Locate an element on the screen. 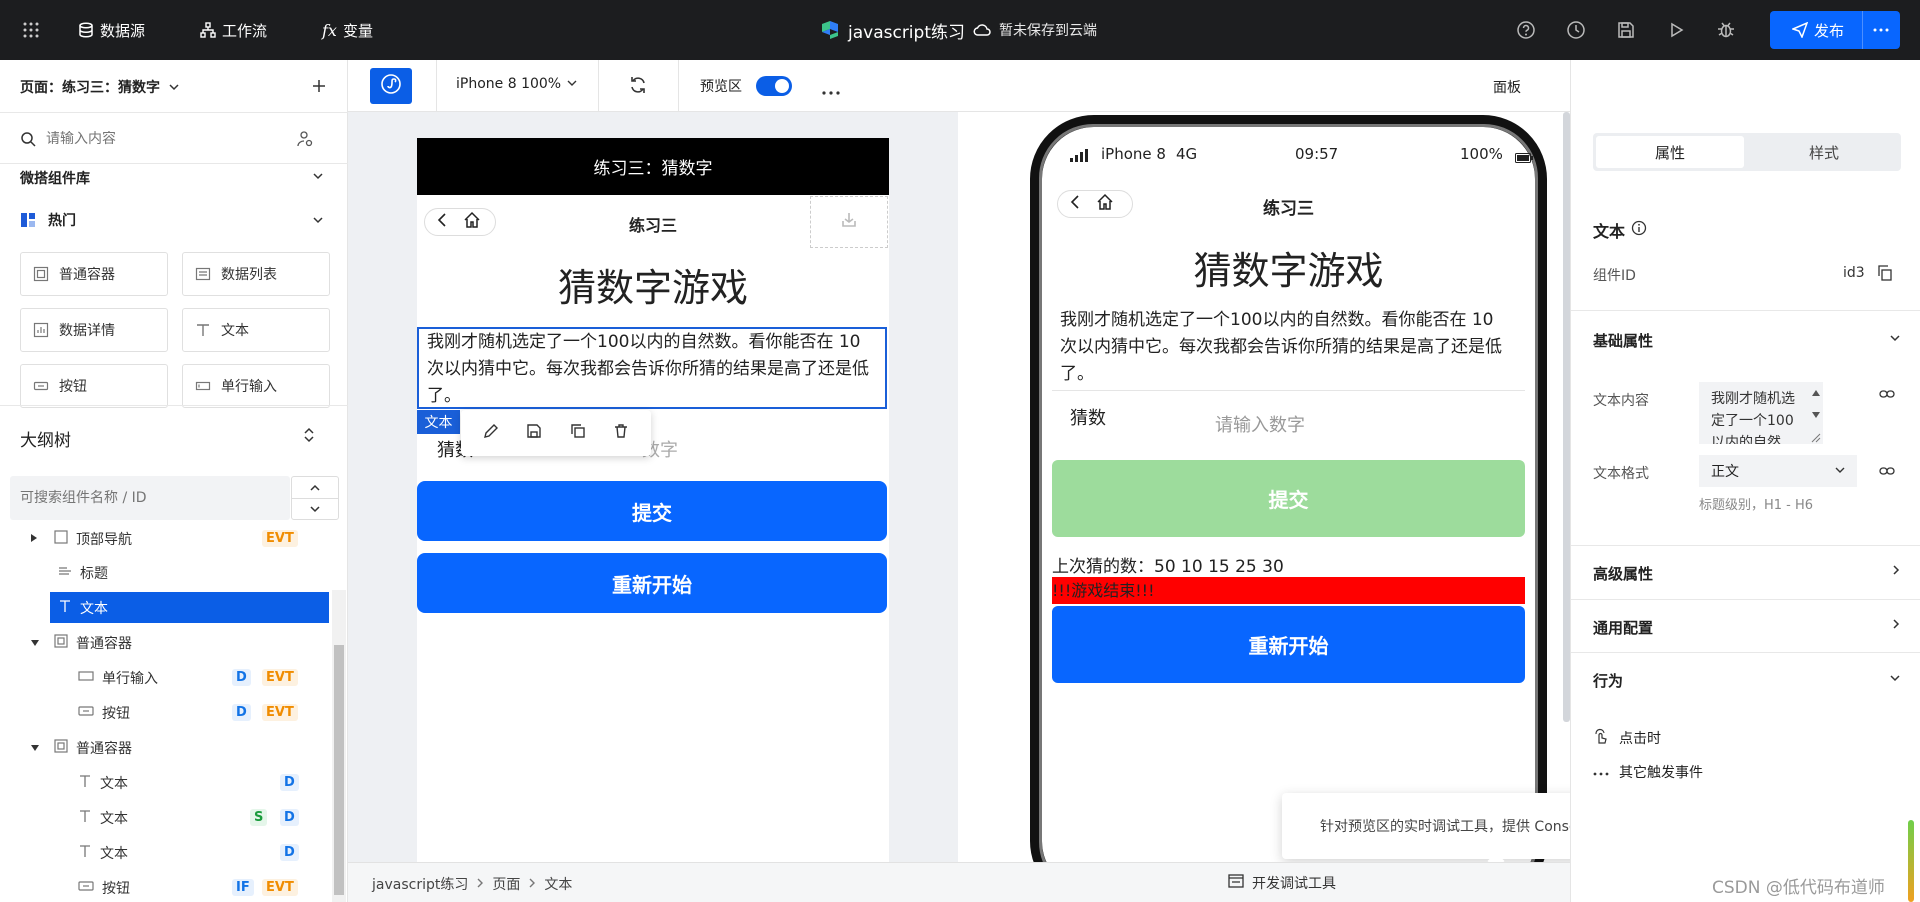 The image size is (1920, 902). preview-toggle is located at coordinates (774, 86).